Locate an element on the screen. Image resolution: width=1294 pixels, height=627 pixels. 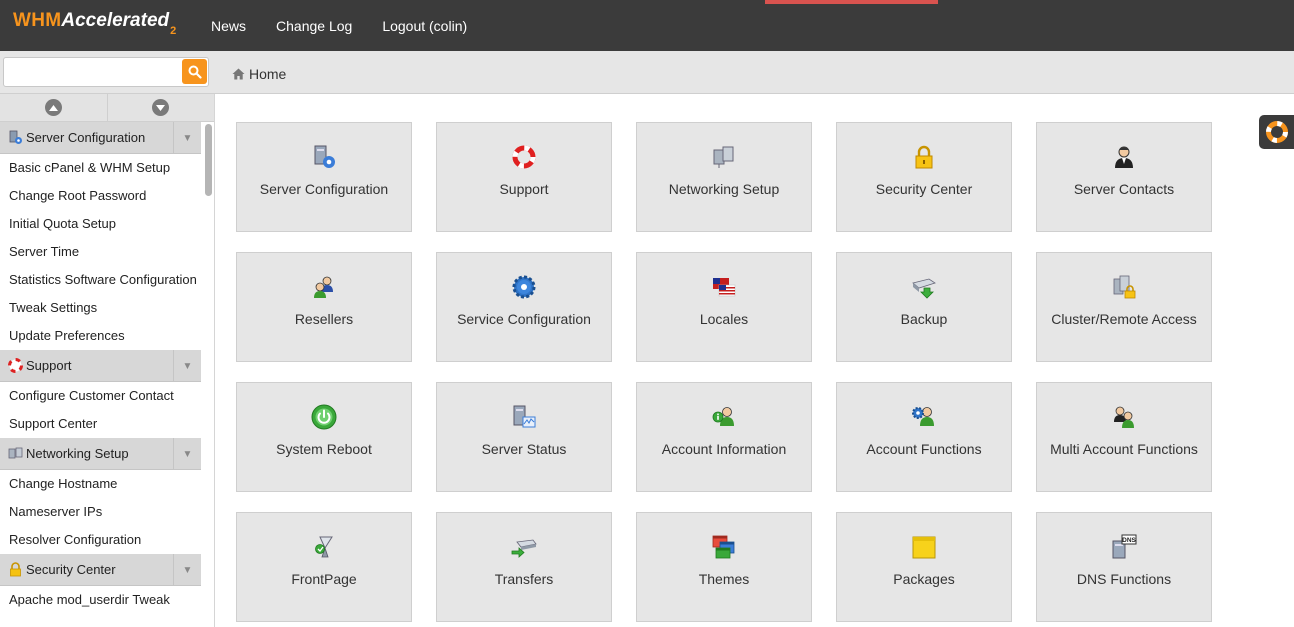
tile-label: Backup is located at coordinates (924, 319).